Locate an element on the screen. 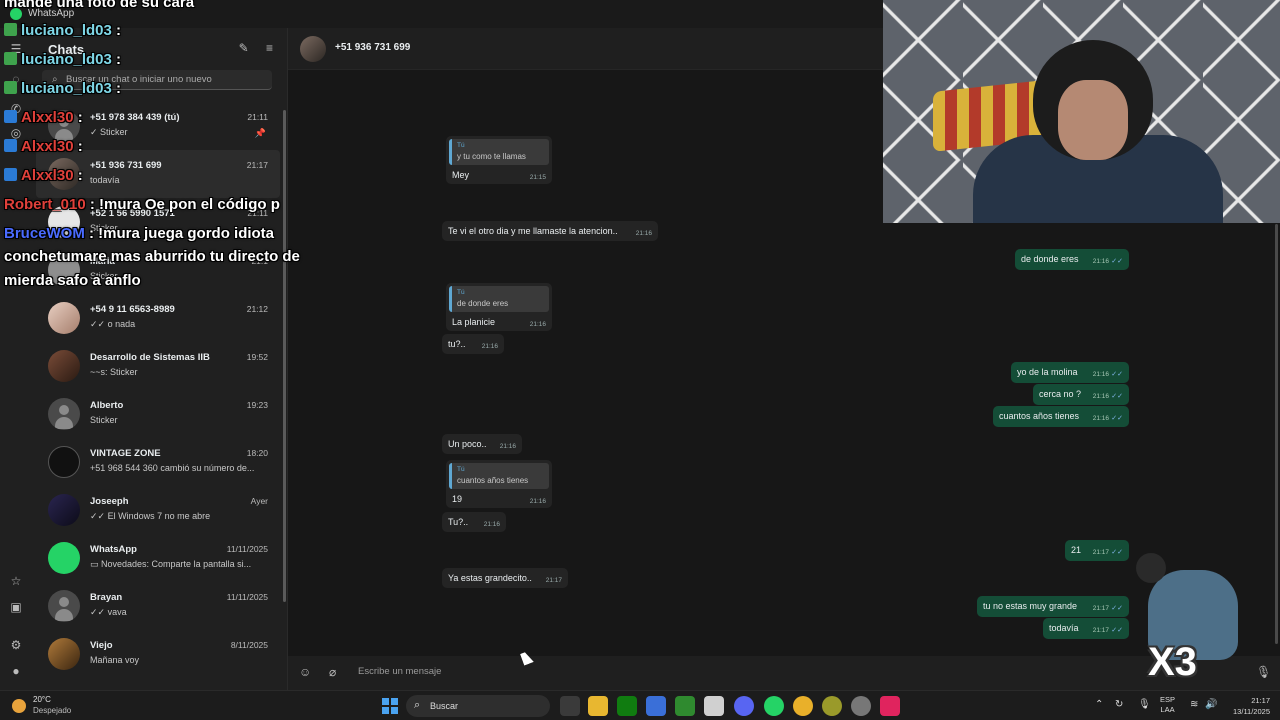 The height and width of the screenshot is (720, 1280). emoji-icon: ☺ is located at coordinates (305, 672).